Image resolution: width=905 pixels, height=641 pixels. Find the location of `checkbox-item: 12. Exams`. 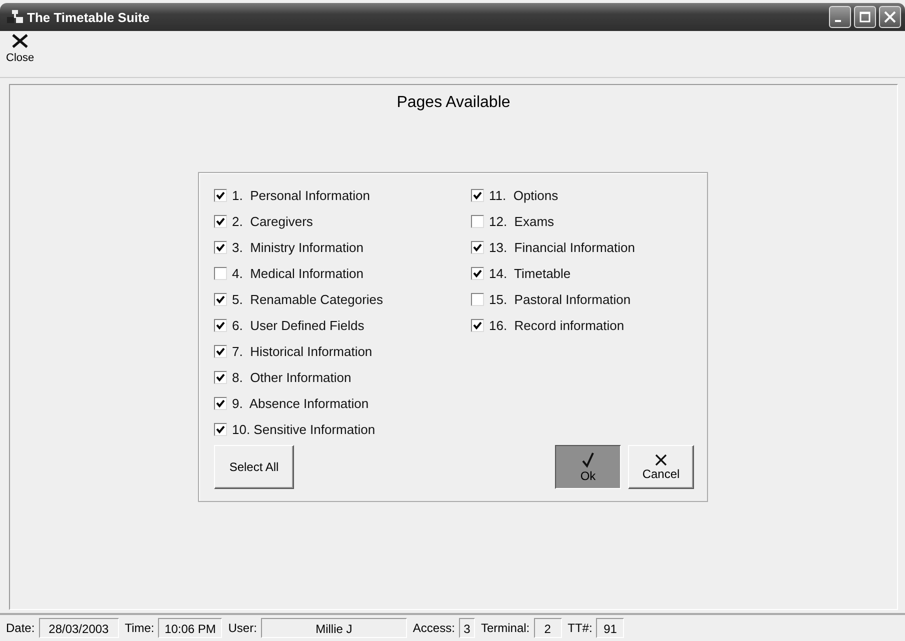

checkbox-item: 12. Exams is located at coordinates (553, 221).